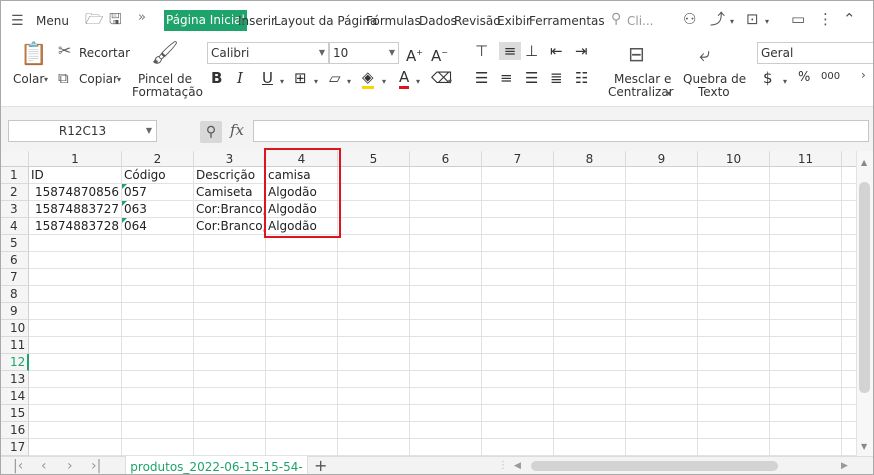 This screenshot has width=874, height=475. What do you see at coordinates (561, 131) in the screenshot?
I see `formula-input` at bounding box center [561, 131].